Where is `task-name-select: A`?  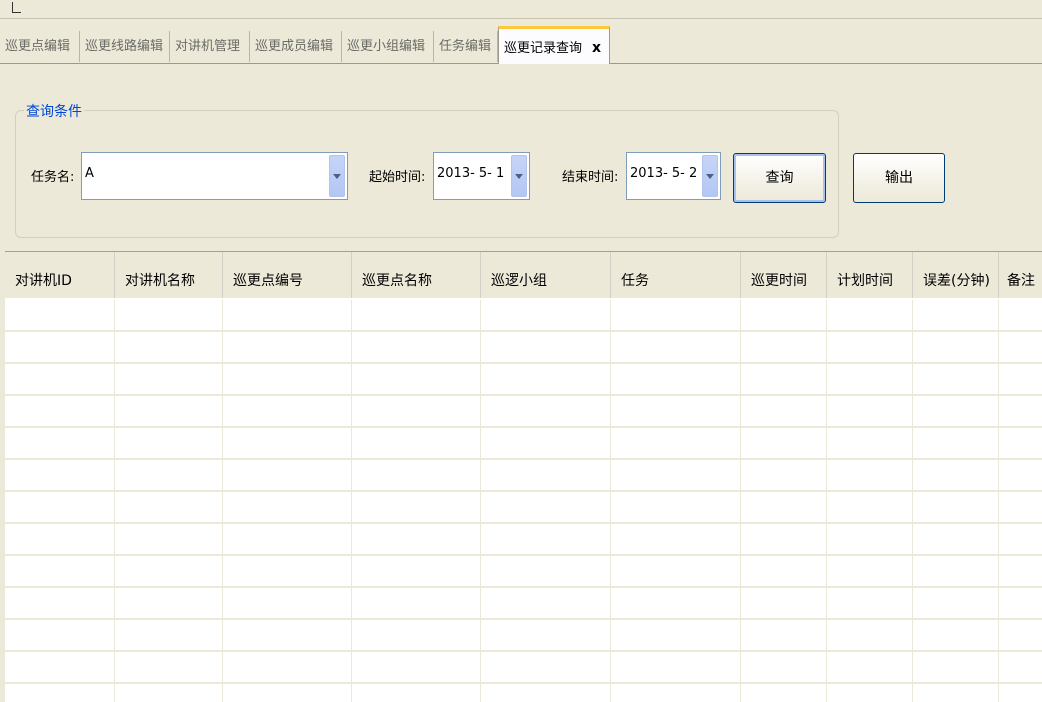 task-name-select: A is located at coordinates (214, 176).